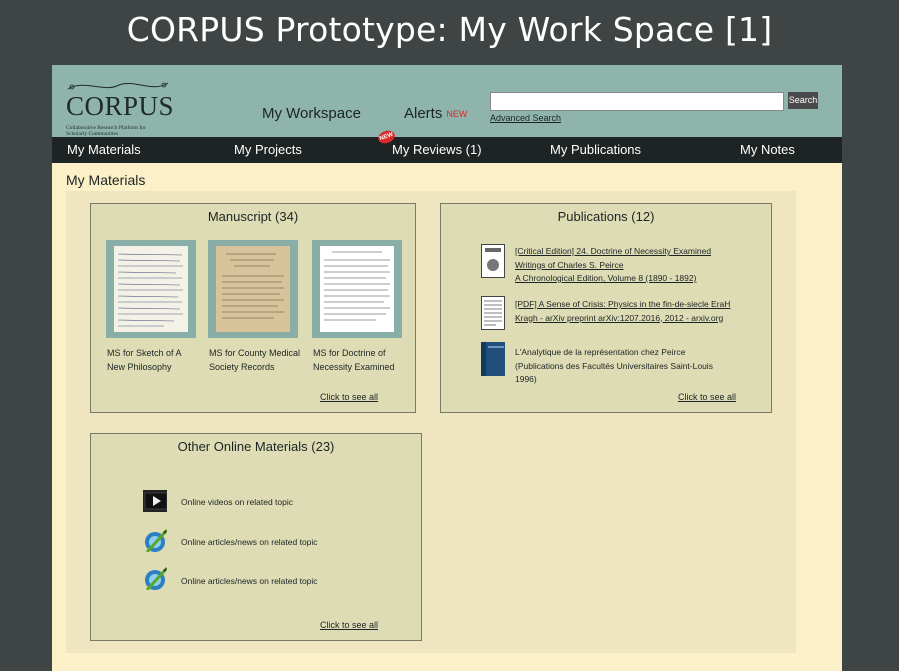  What do you see at coordinates (237, 502) in the screenshot?
I see `other-material-item: Online videos on related topic` at bounding box center [237, 502].